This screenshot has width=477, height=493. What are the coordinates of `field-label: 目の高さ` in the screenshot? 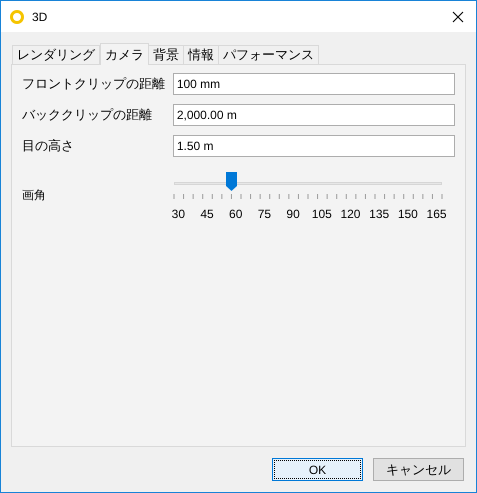 It's located at (48, 146).